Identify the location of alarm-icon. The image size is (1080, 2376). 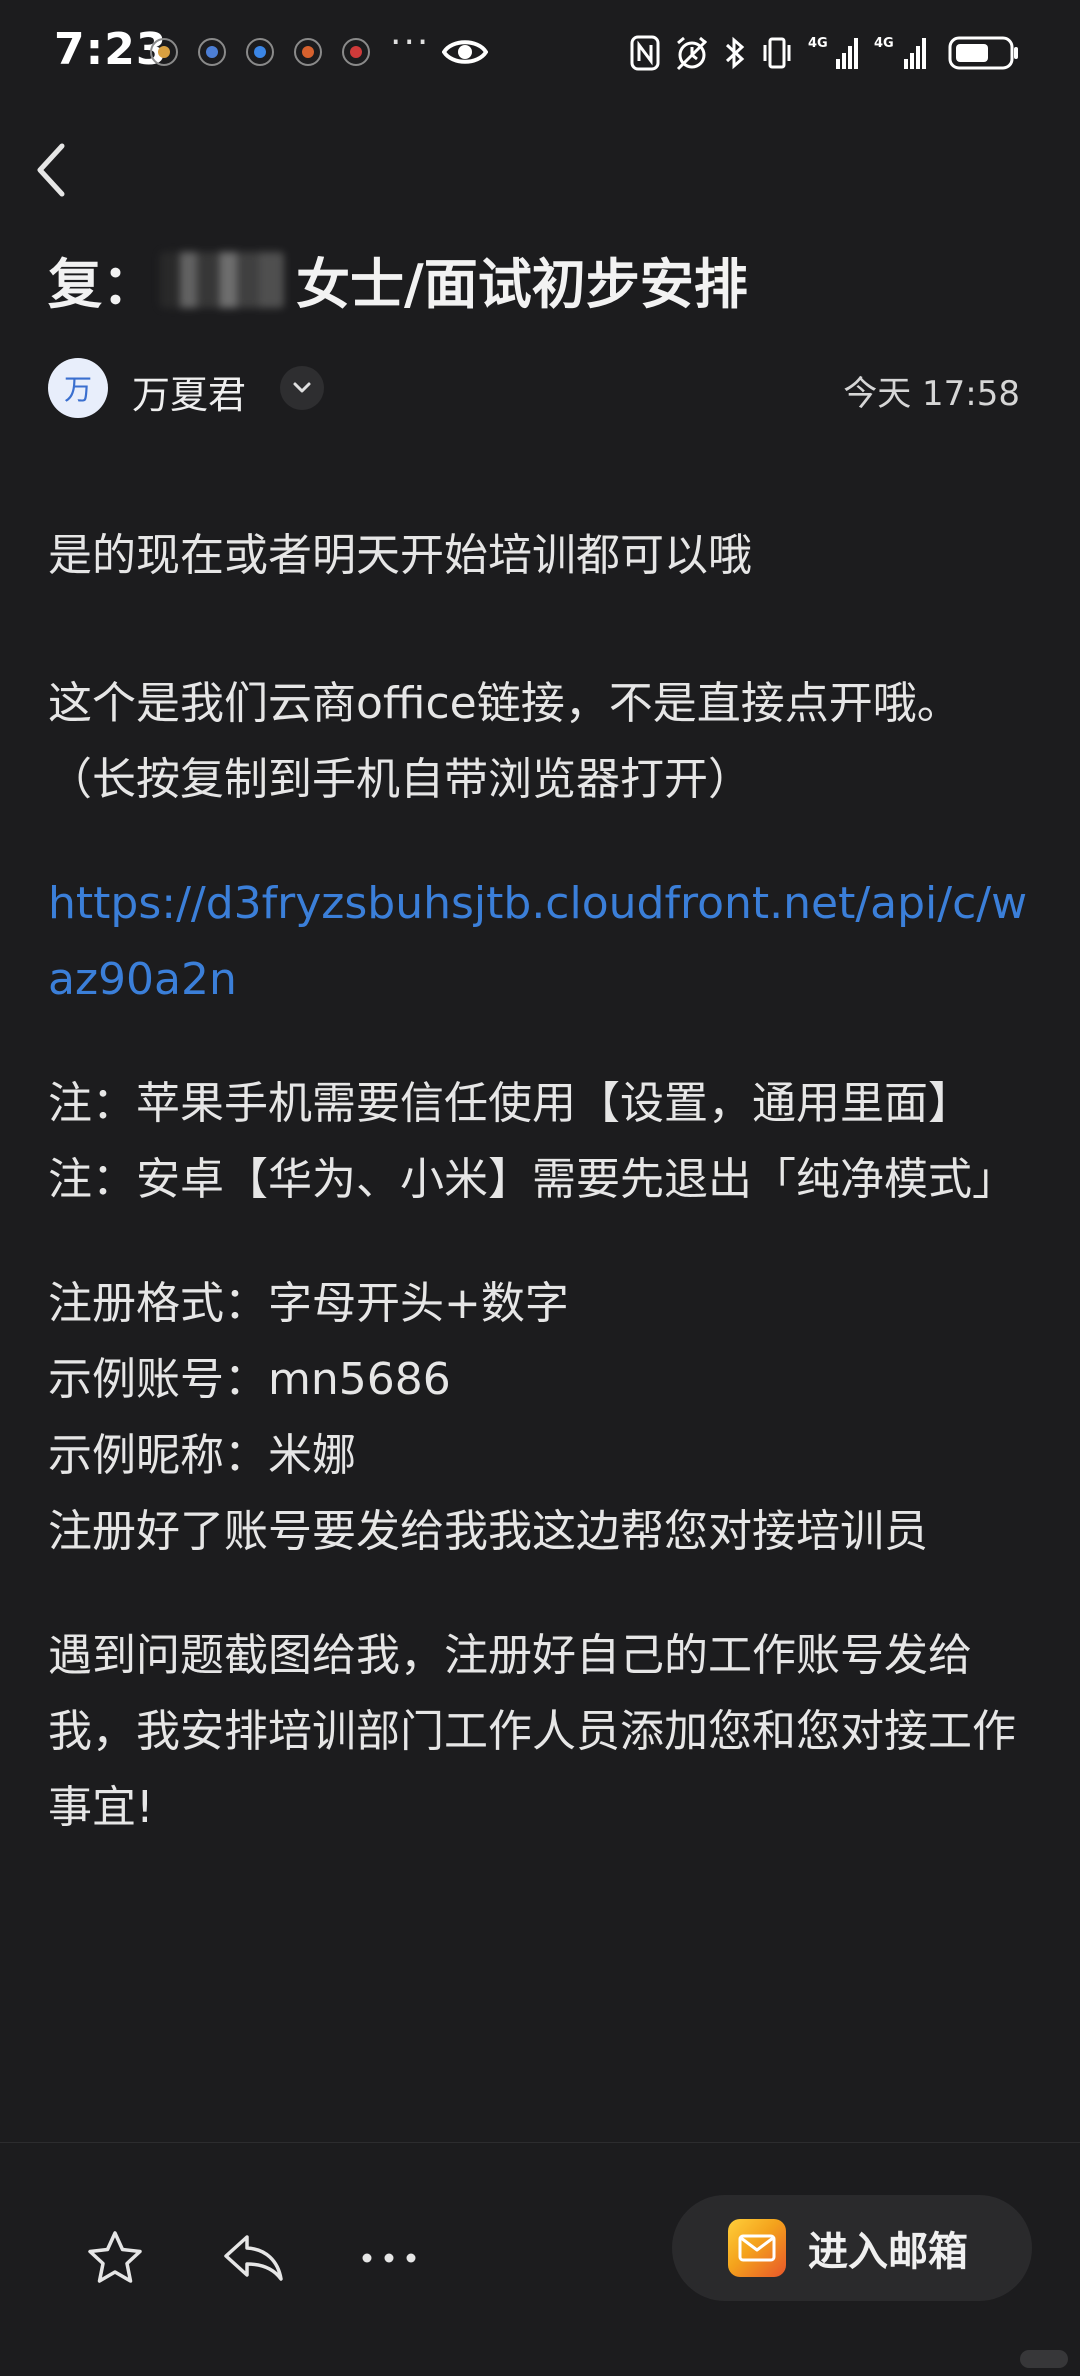
(692, 53).